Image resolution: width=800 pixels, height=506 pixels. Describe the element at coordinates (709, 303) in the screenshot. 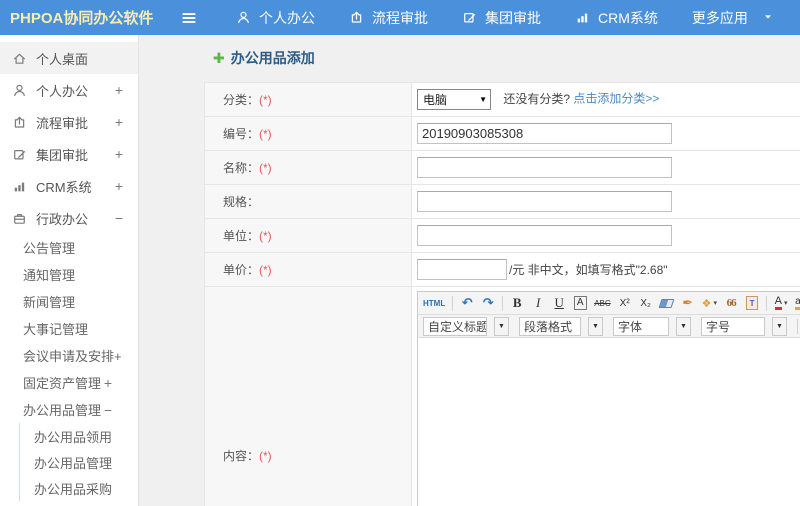

I see `auto-format-button: ❖ ▾` at that location.